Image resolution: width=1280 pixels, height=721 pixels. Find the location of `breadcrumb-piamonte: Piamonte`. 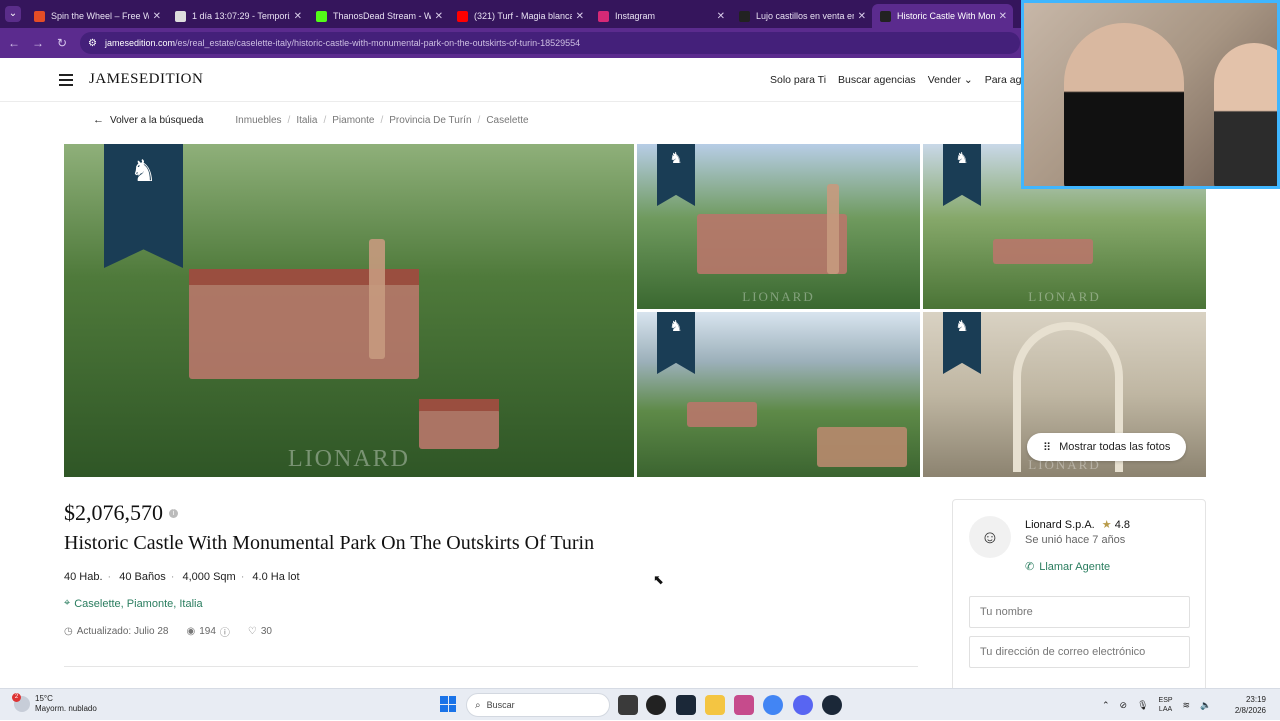

breadcrumb-piamonte: Piamonte is located at coordinates (353, 120).